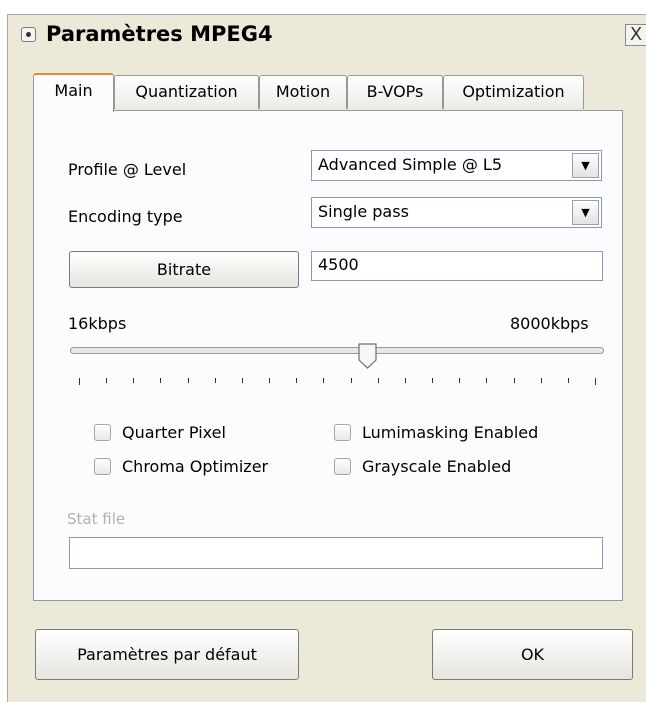  I want to click on lumimasking-checkbox: Lumimasking Enabled, so click(436, 432).